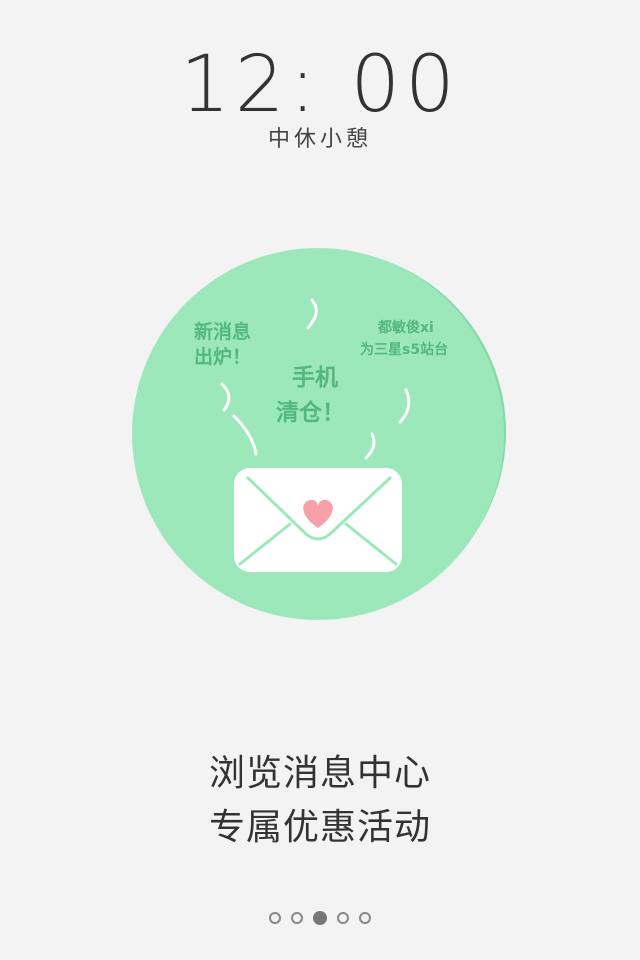  I want to click on text-right-line1: 都敏俊xi, so click(405, 327).